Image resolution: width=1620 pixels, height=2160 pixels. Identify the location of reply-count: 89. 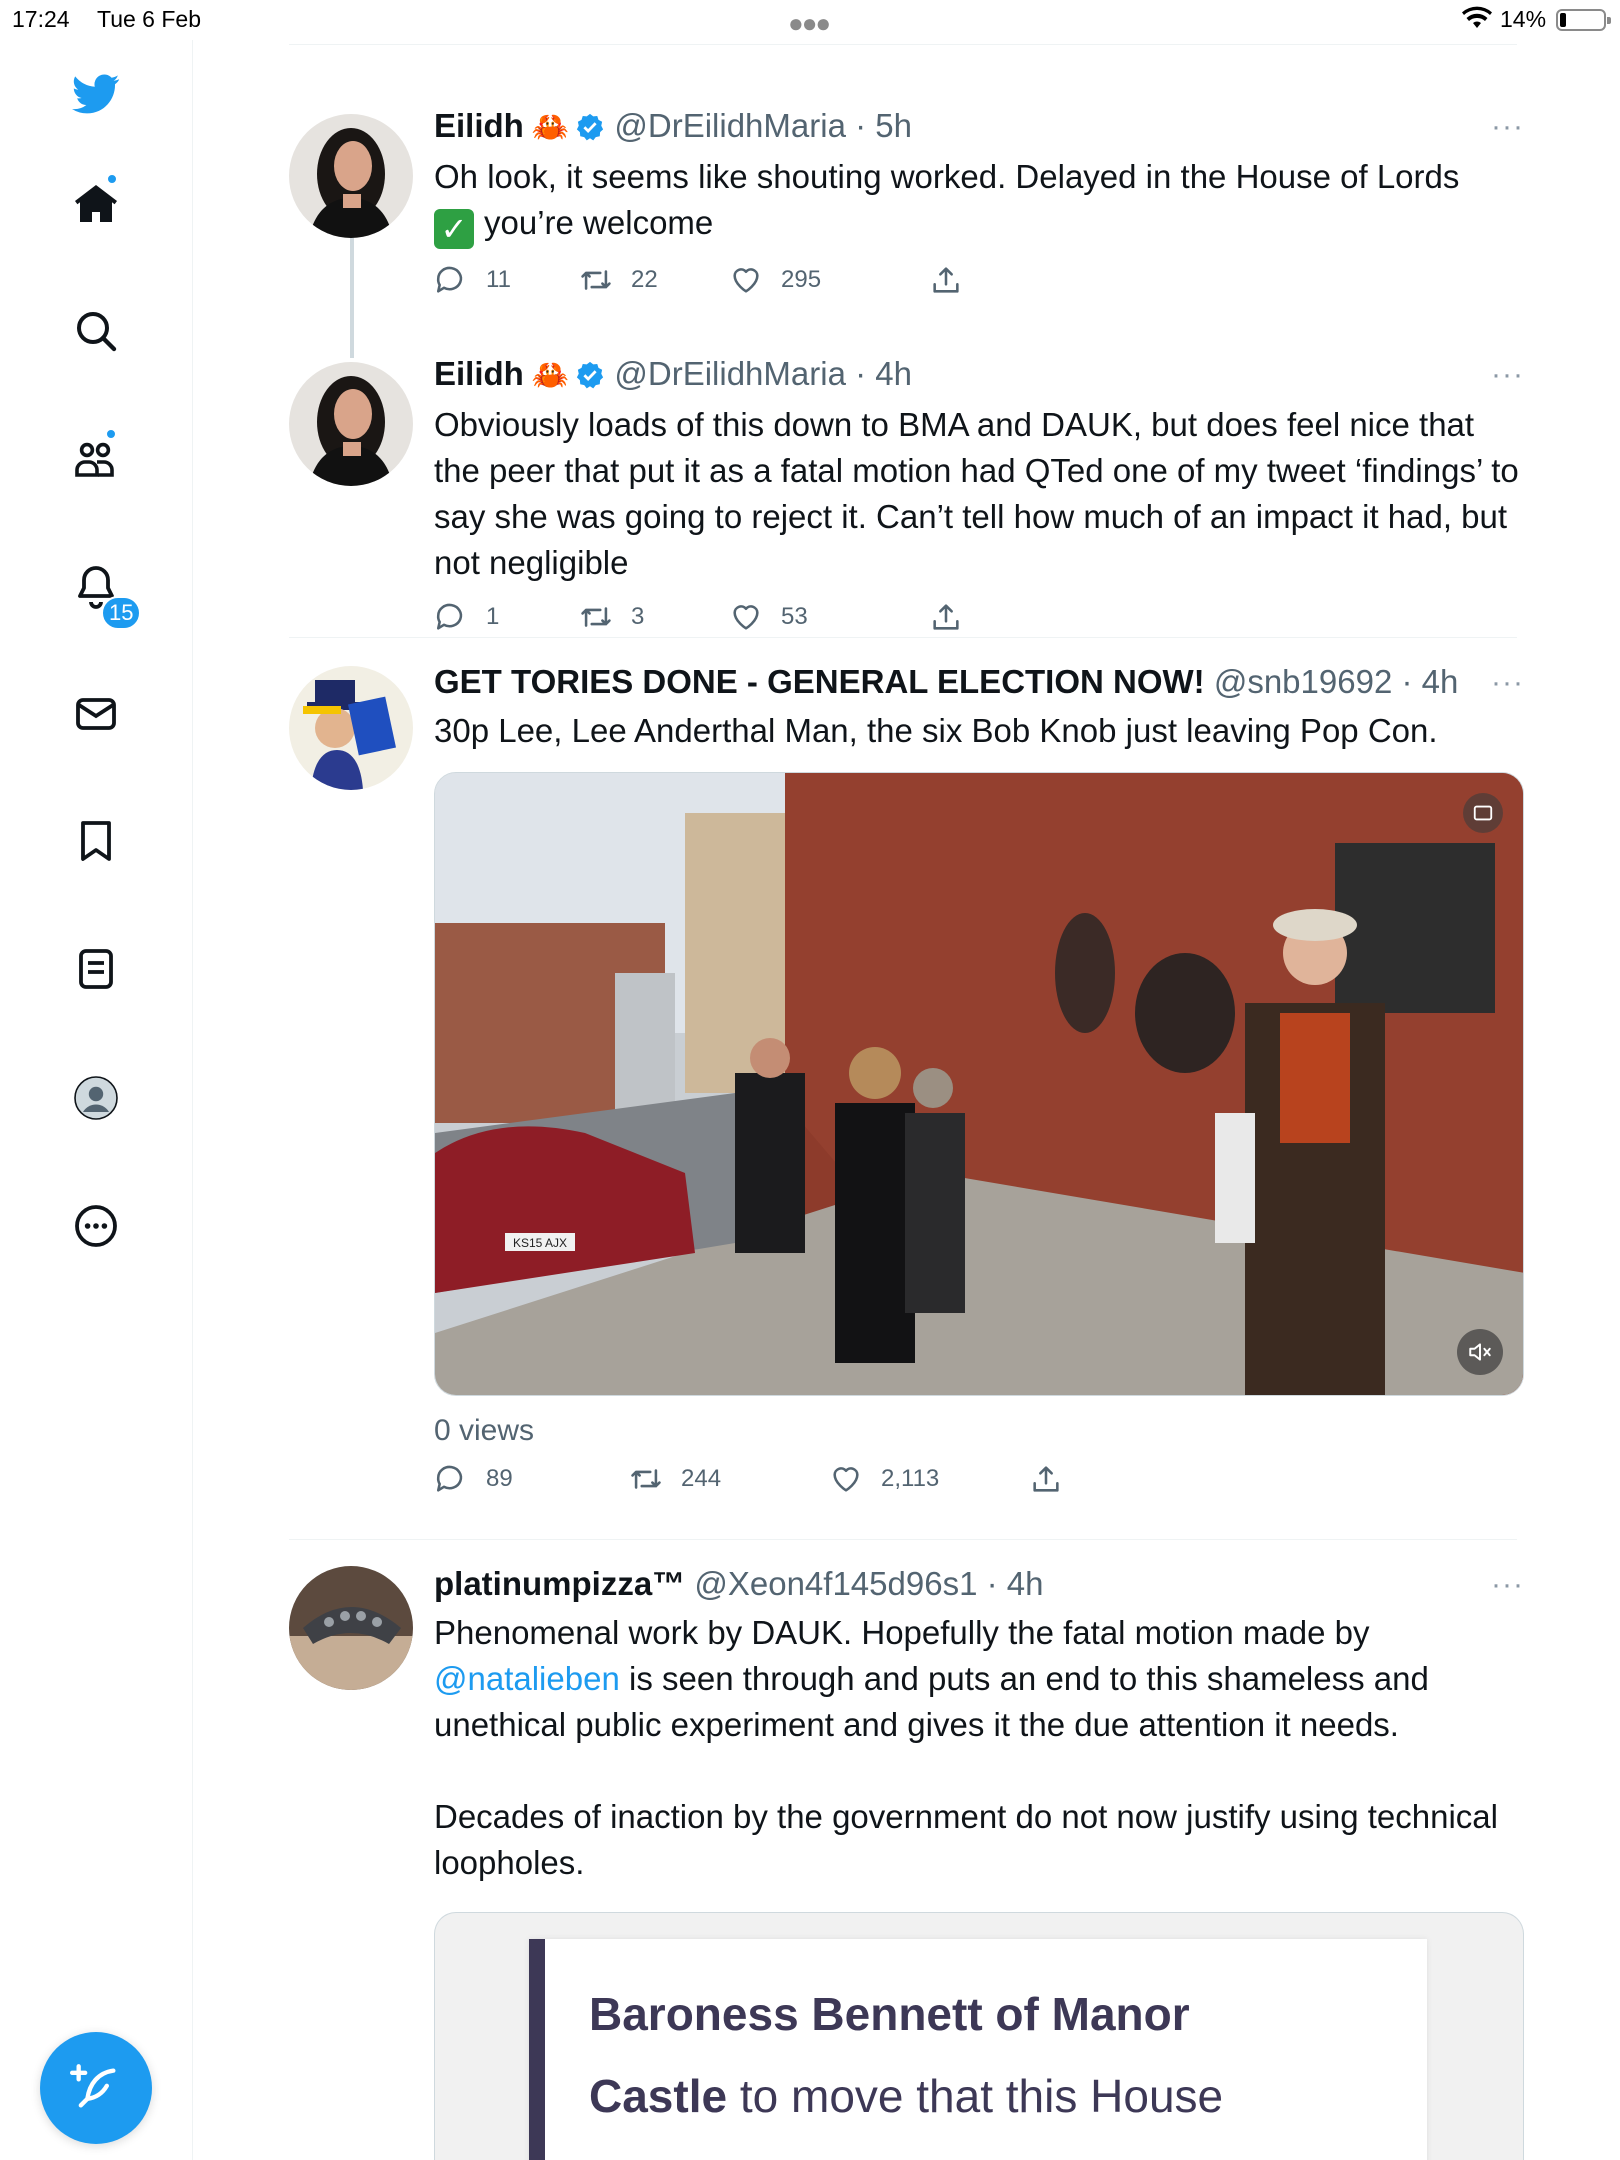
(499, 1478).